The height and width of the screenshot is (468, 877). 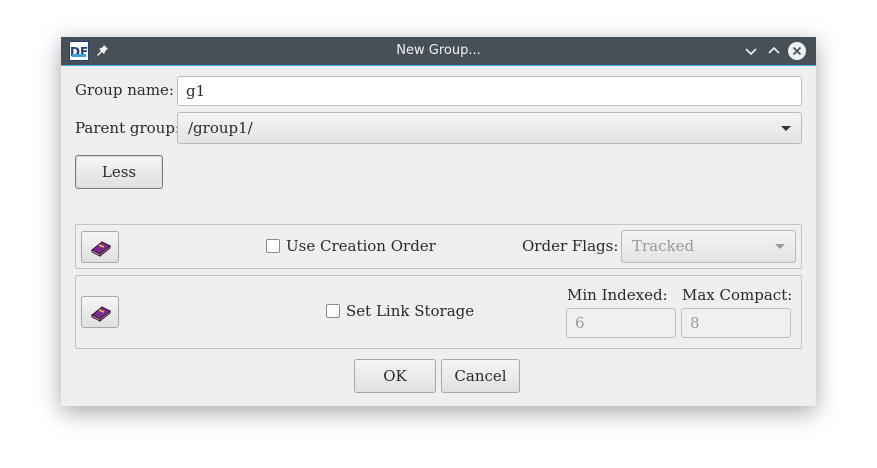 I want to click on maximize-icon, so click(x=774, y=51).